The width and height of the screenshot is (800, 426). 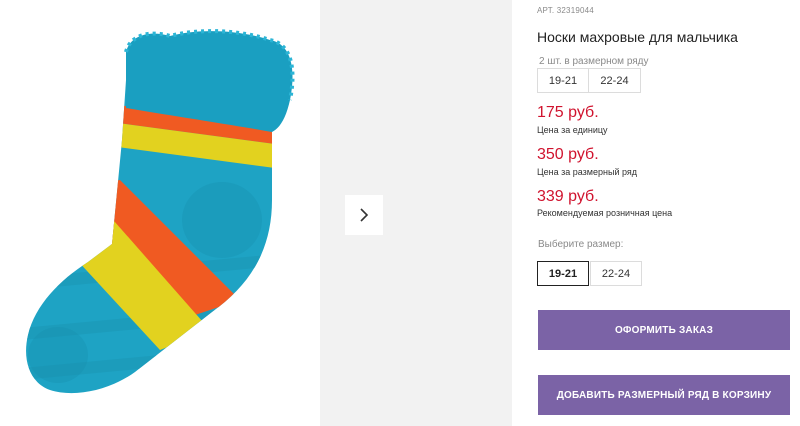 I want to click on article-number: АРТ. 32319044, so click(x=565, y=10).